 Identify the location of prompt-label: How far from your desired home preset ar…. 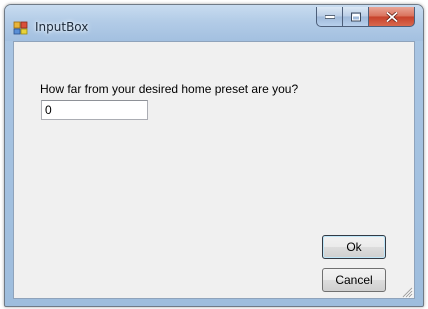
(169, 89).